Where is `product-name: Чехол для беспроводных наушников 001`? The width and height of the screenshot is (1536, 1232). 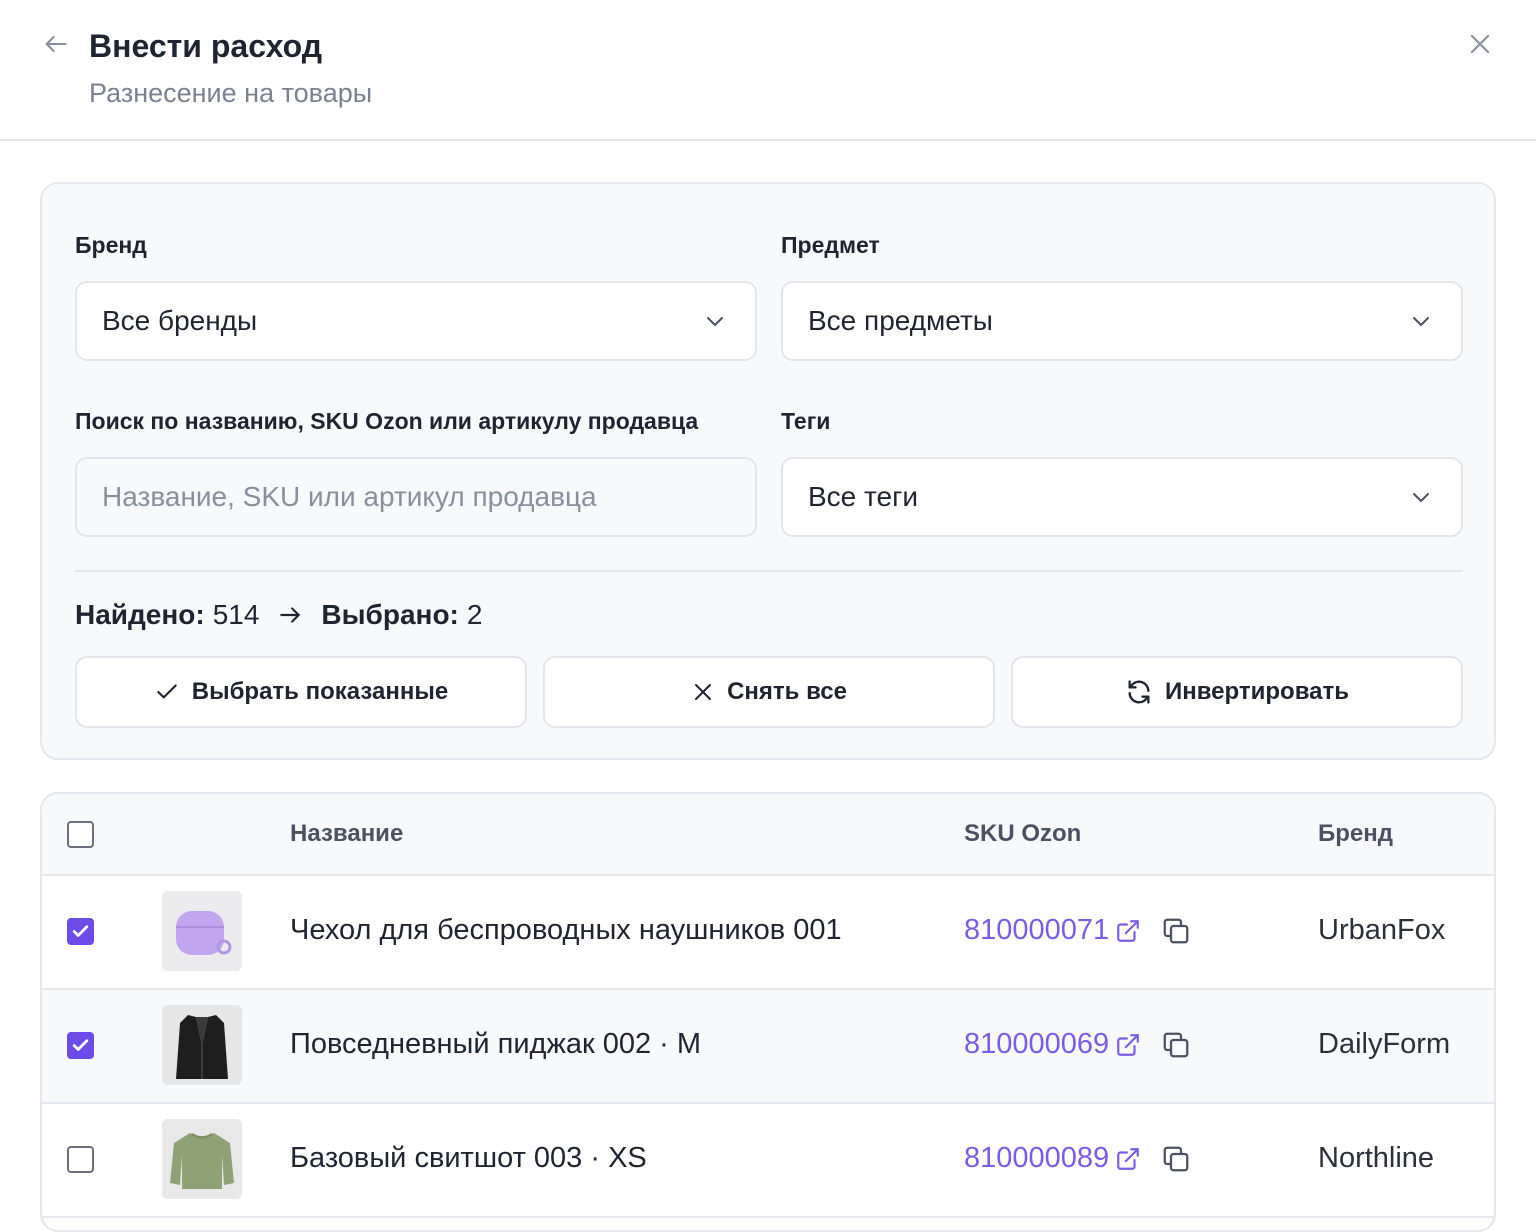 product-name: Чехол для беспроводных наушников 001 is located at coordinates (566, 930).